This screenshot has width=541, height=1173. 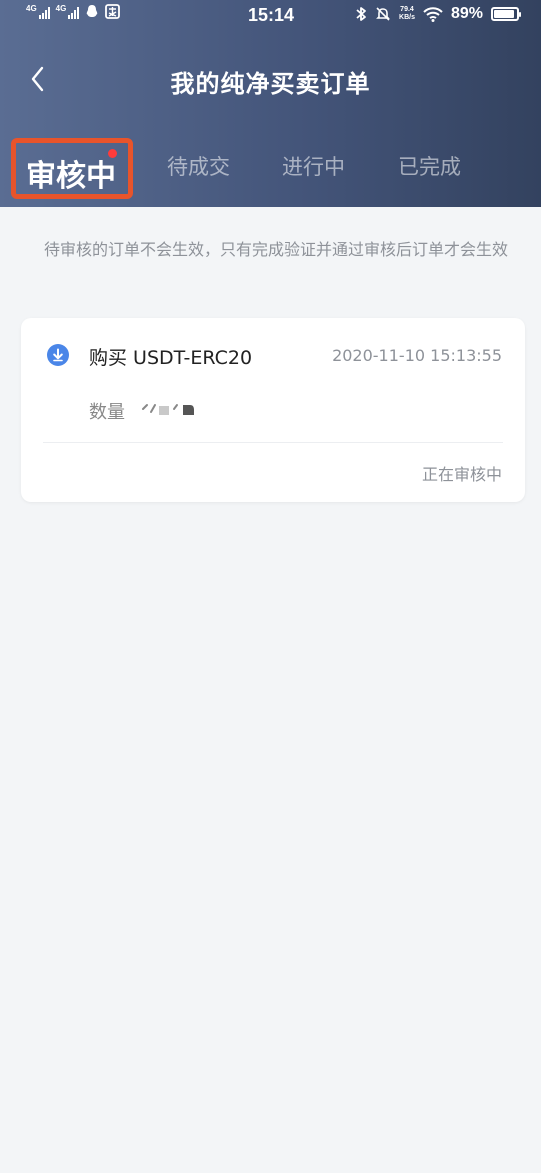 I want to click on battery-level, so click(x=504, y=14).